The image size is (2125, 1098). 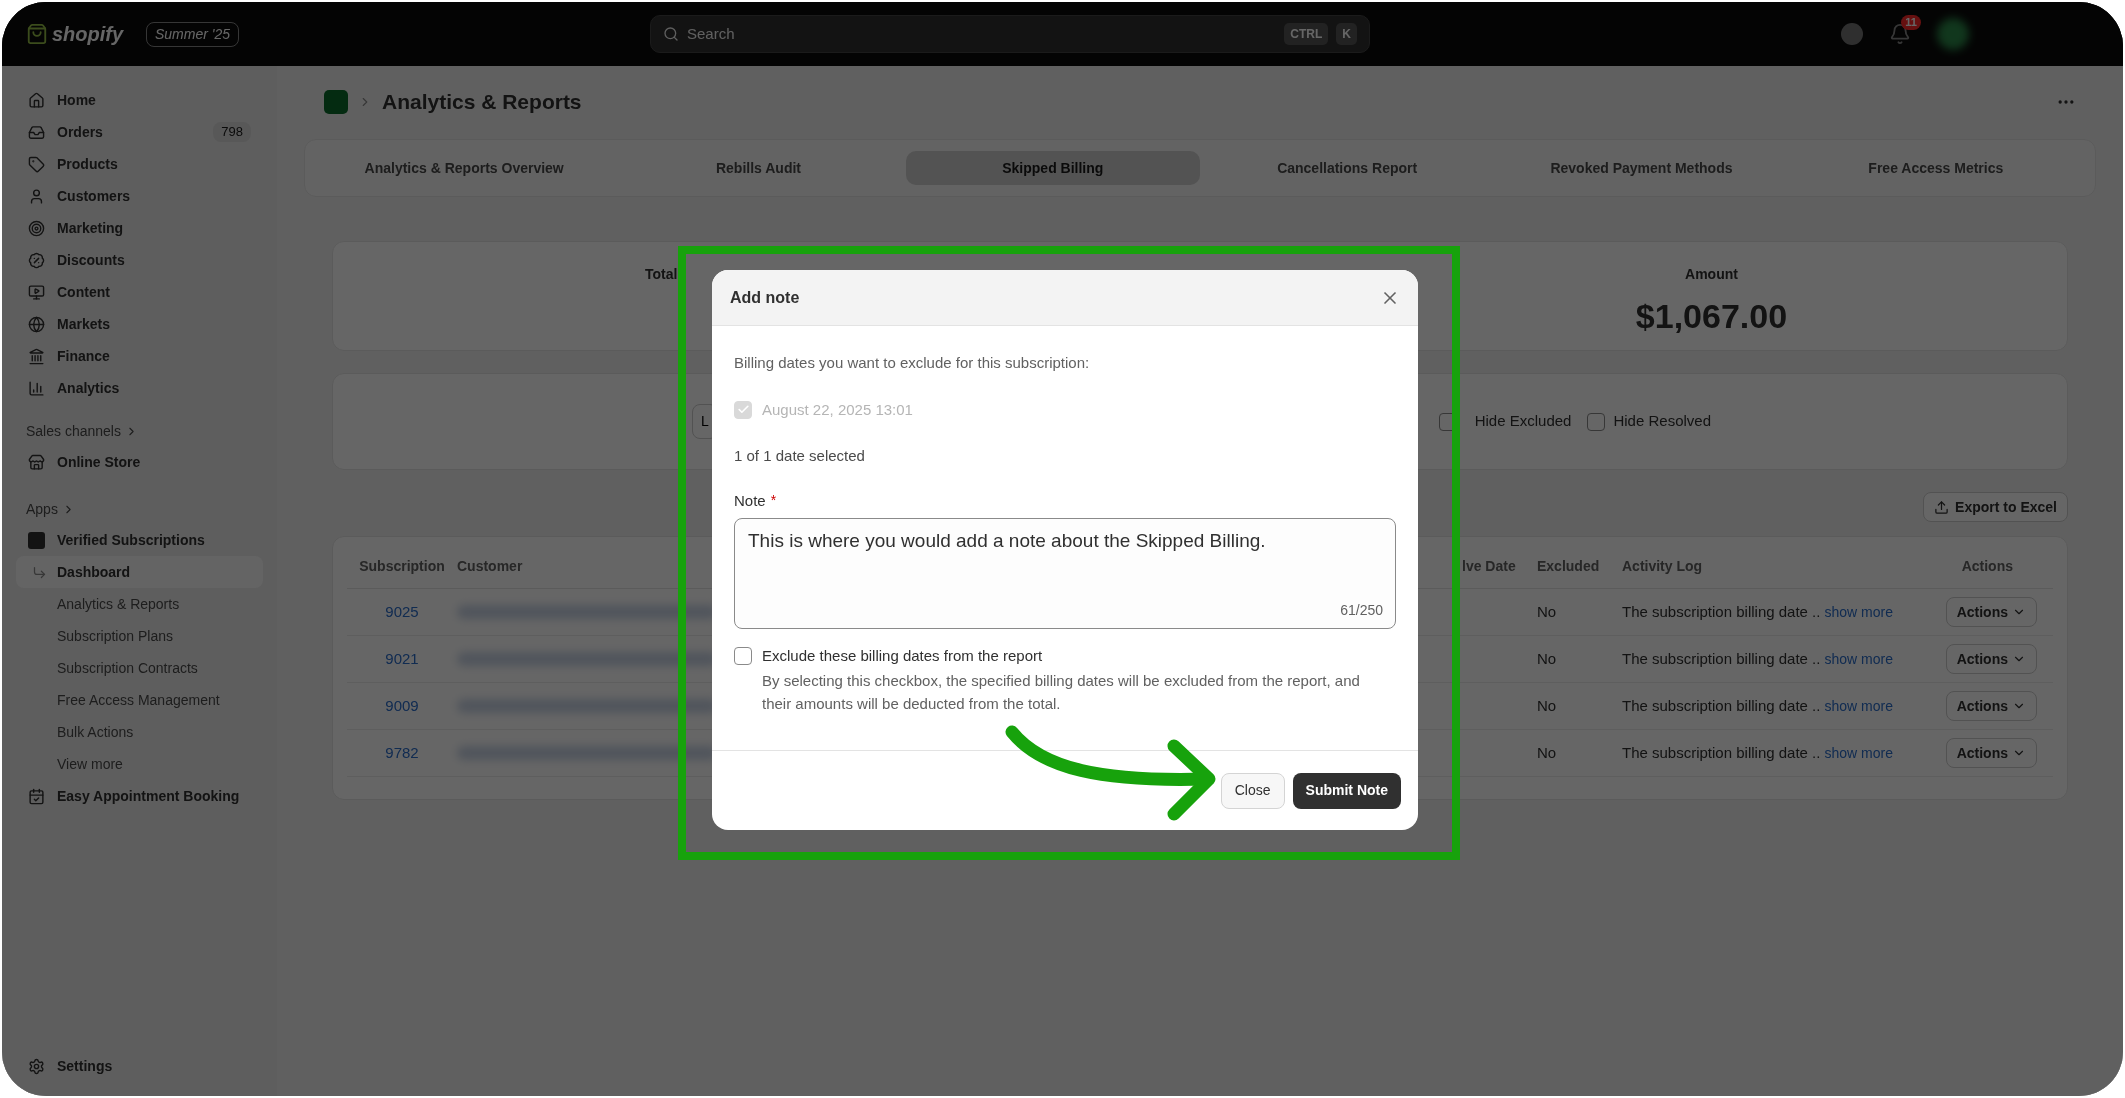 I want to click on subscription-link: 9021, so click(x=402, y=659).